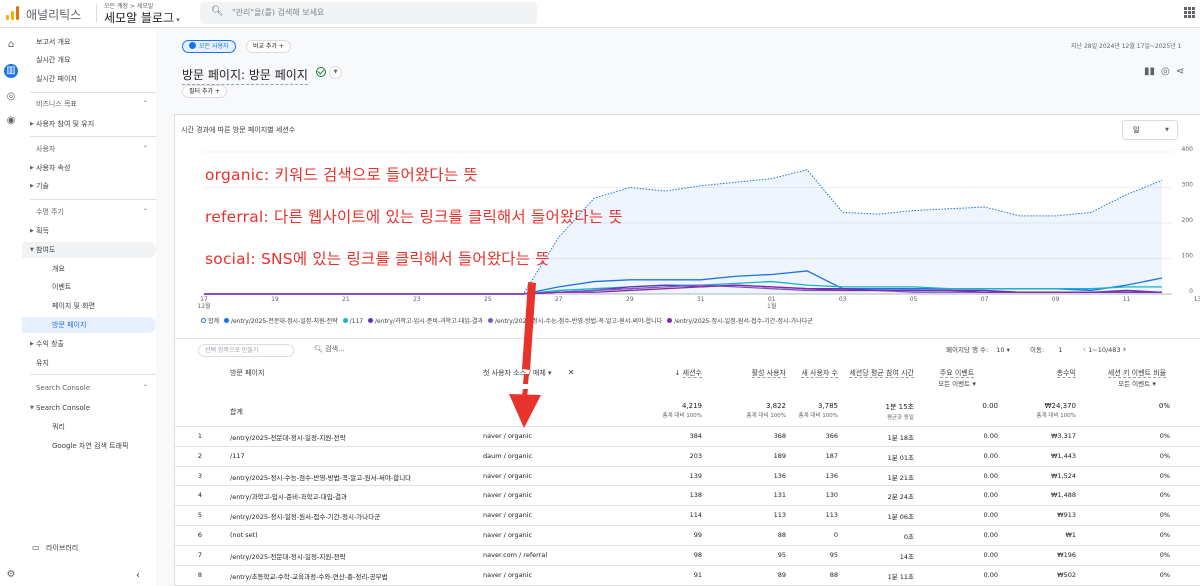 Image resolution: width=1200 pixels, height=586 pixels. What do you see at coordinates (89, 104) in the screenshot?
I see `sidebar-group-business-goals: 비즈니스 목표 ⌃` at bounding box center [89, 104].